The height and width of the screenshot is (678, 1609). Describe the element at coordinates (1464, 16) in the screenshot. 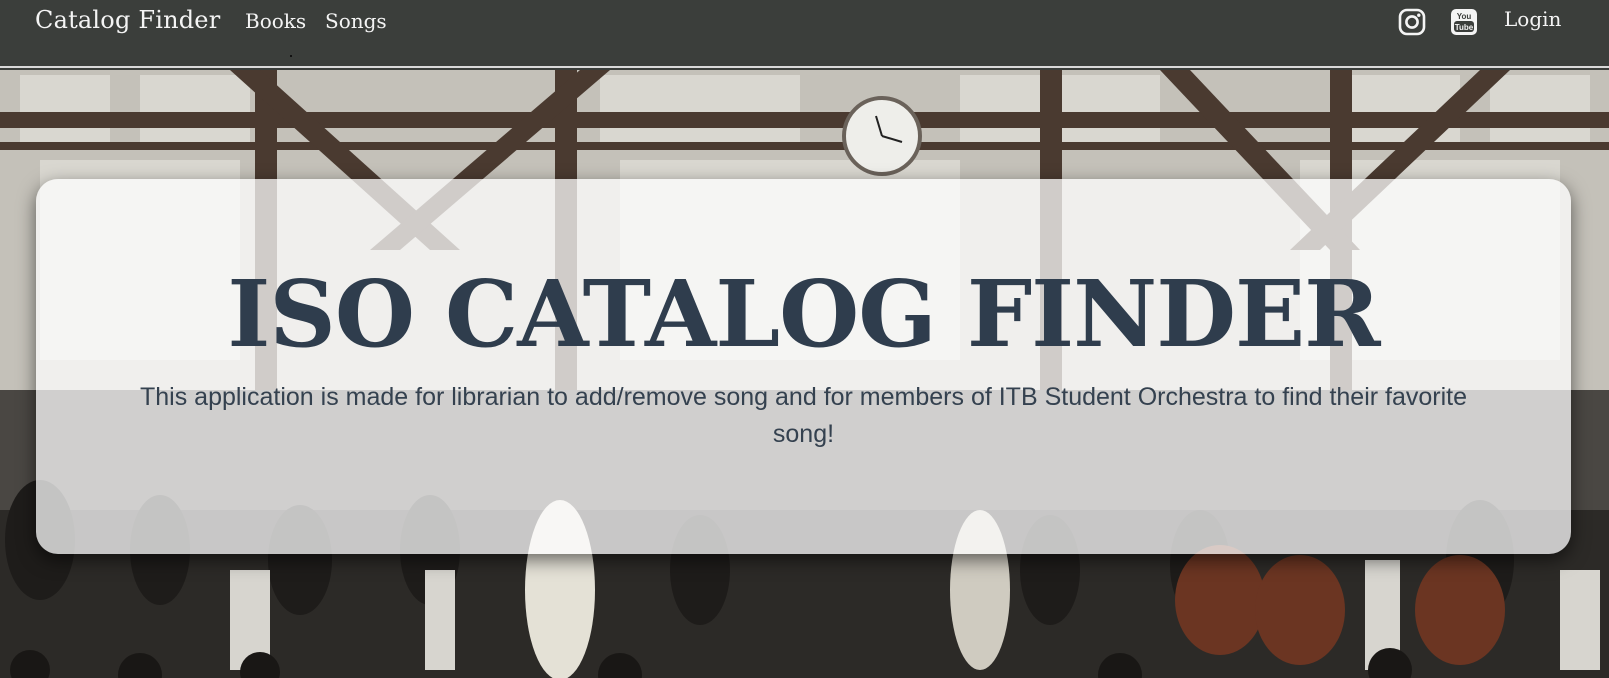

I see `svg-text: You` at that location.